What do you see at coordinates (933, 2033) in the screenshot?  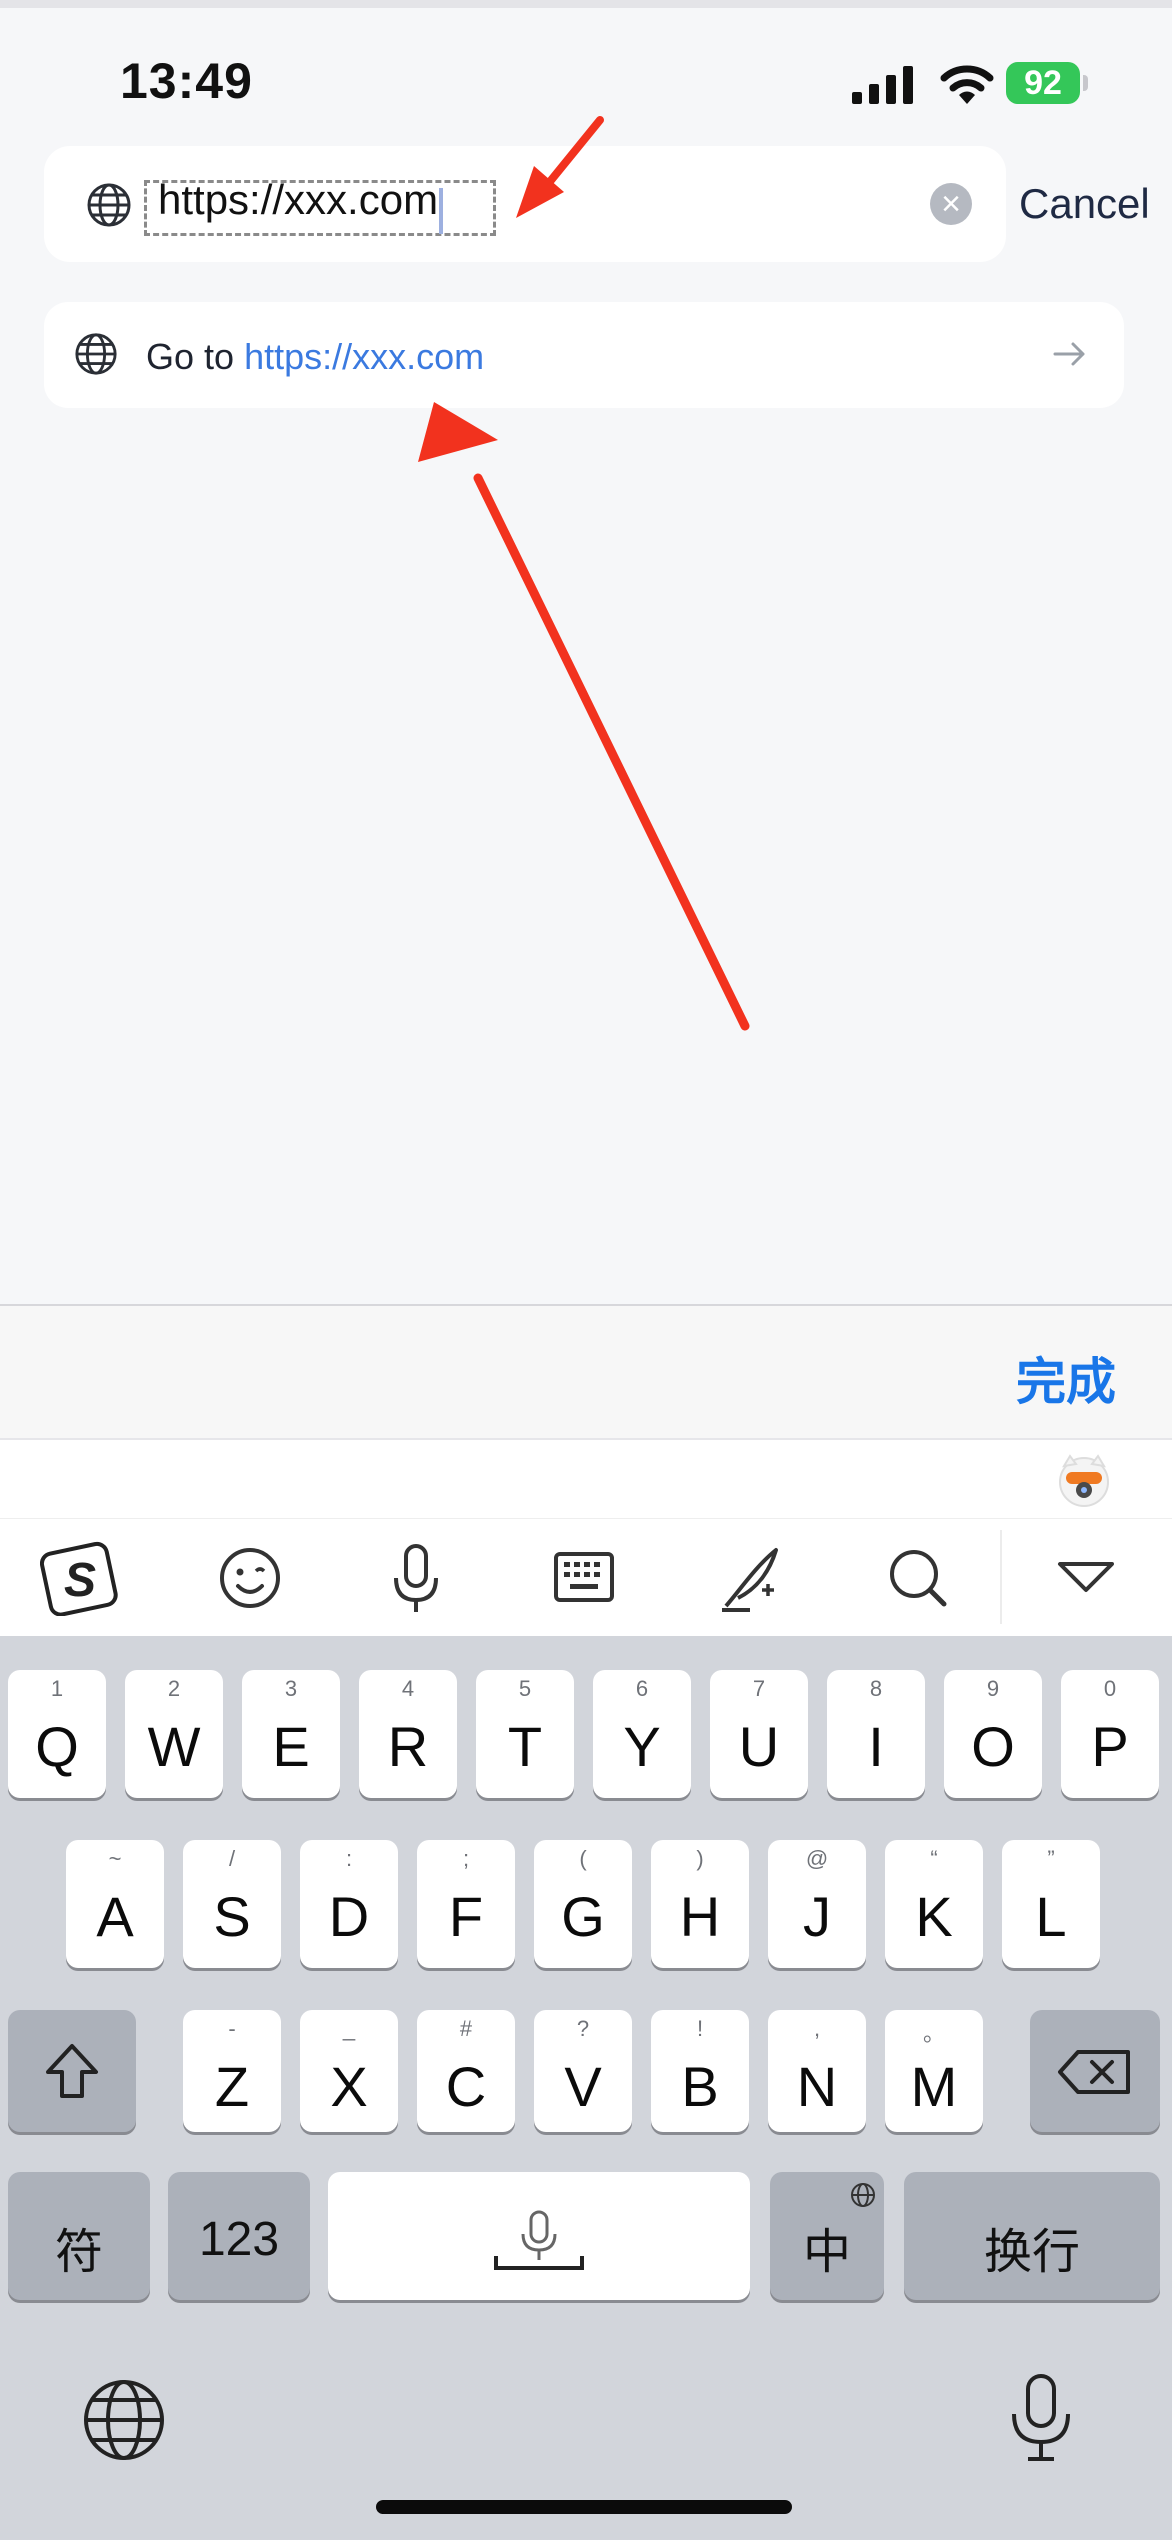 I see `key-hint: 。` at bounding box center [933, 2033].